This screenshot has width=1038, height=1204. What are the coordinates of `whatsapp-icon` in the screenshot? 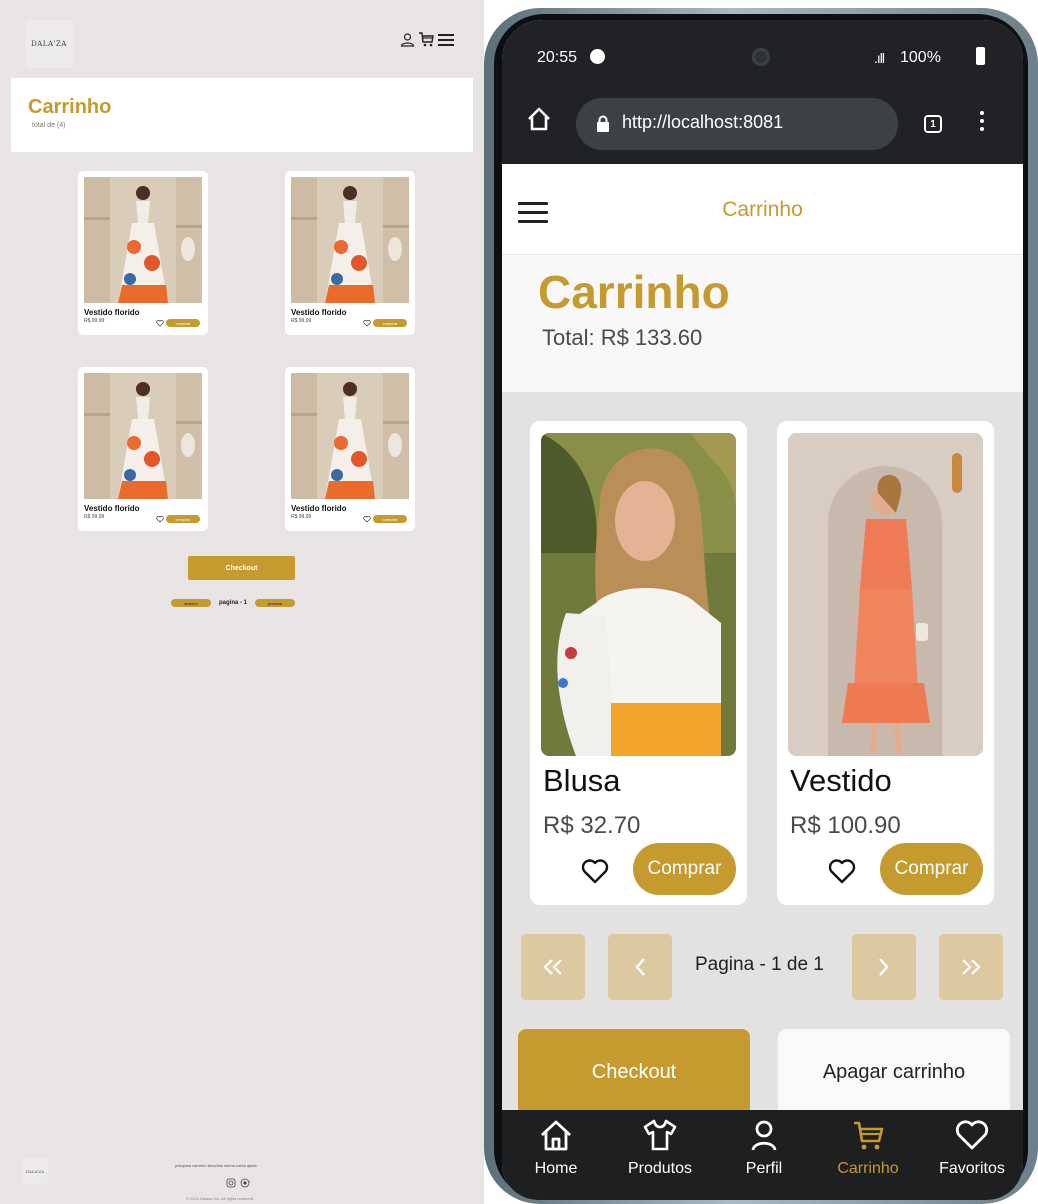 It's located at (245, 1183).